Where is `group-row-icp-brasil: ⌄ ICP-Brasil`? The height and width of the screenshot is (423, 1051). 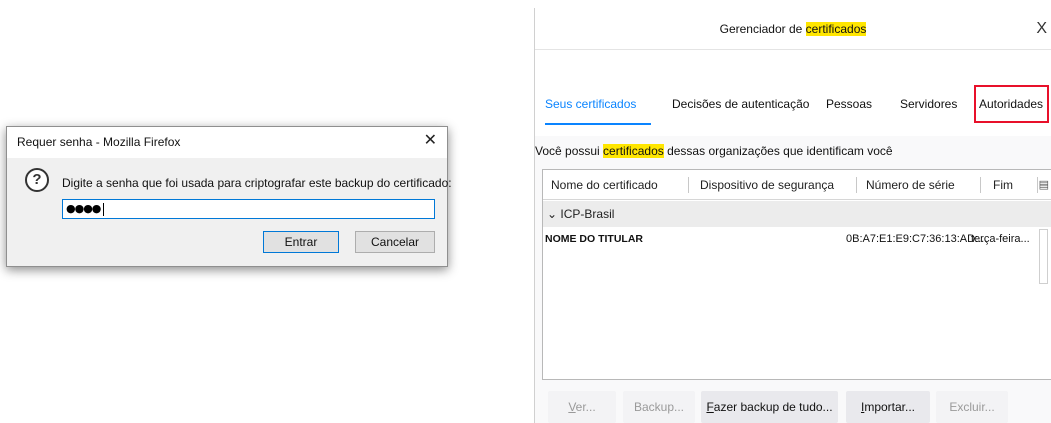 group-row-icp-brasil: ⌄ ICP-Brasil is located at coordinates (797, 214).